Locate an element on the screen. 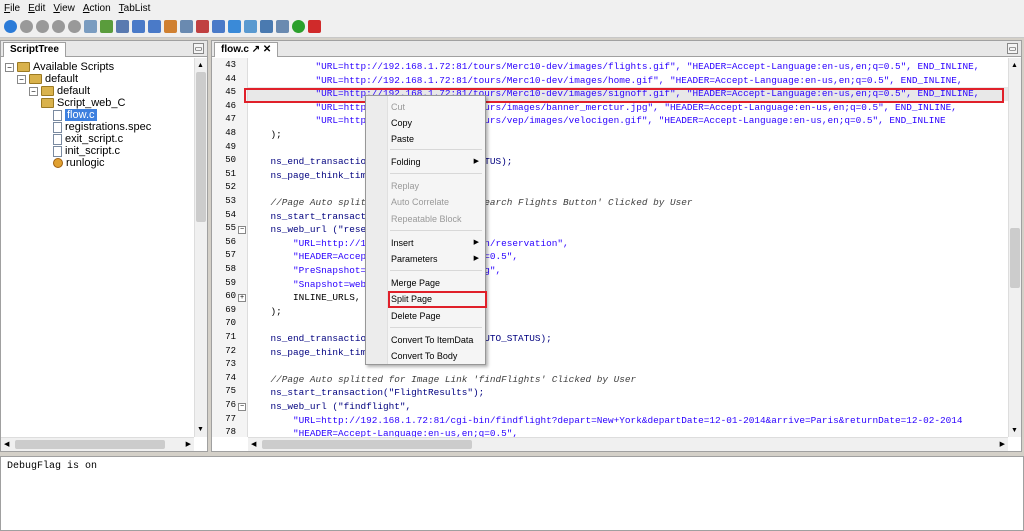  grid-icon is located at coordinates (122, 26).